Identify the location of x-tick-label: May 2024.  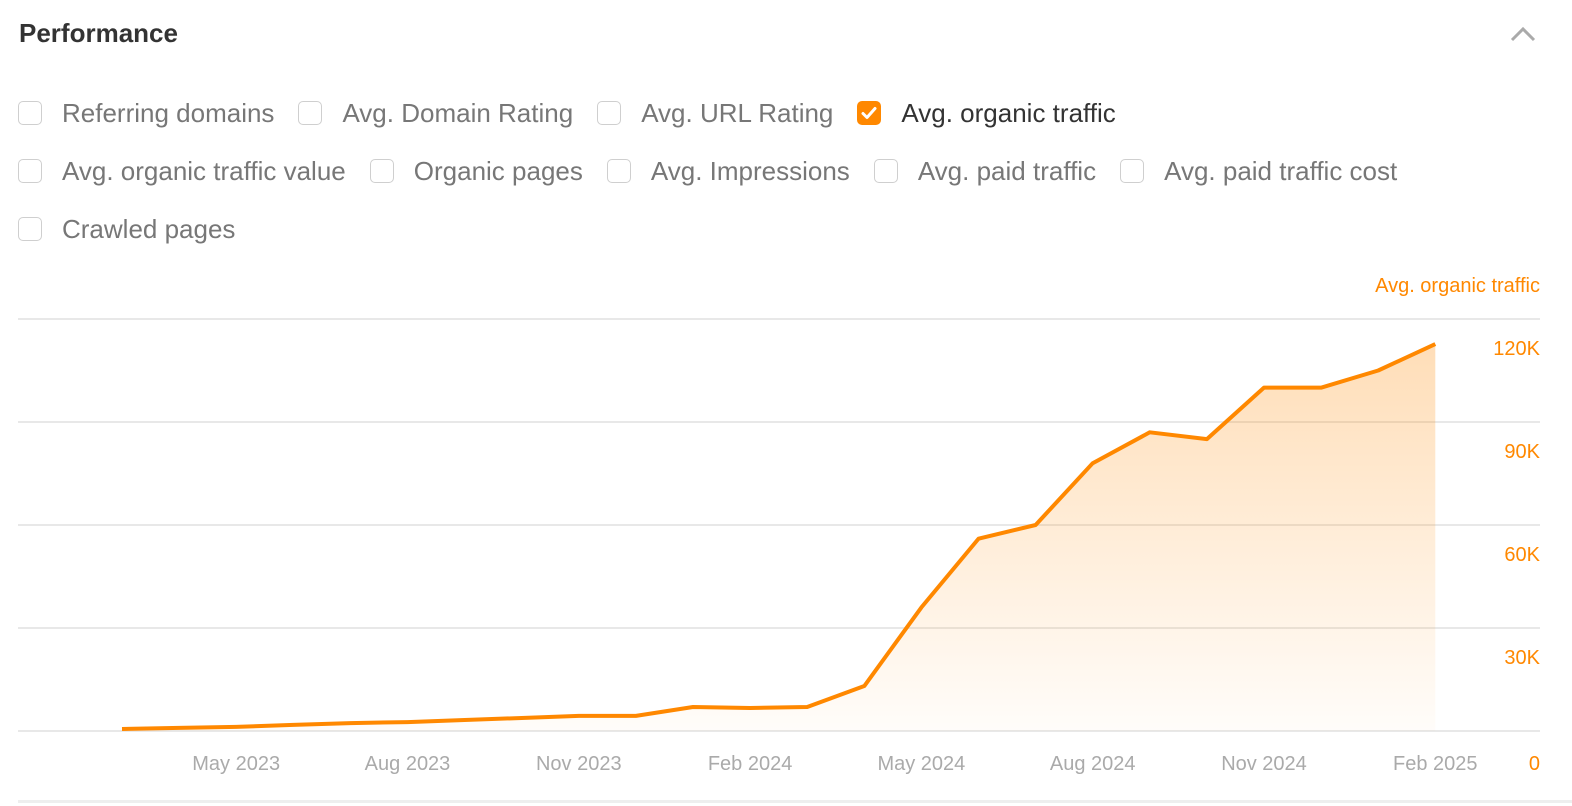
(921, 764).